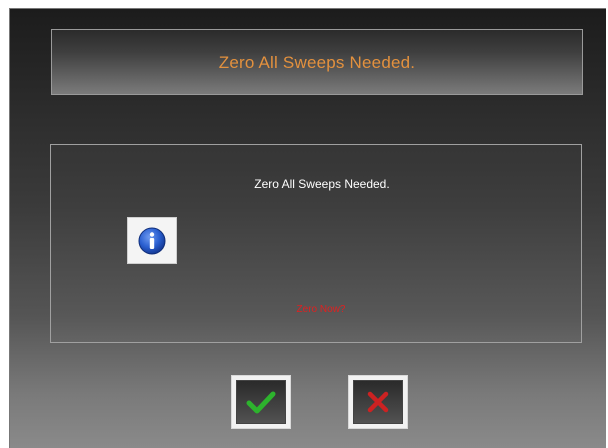 This screenshot has height=448, width=608. I want to click on ok-button-face, so click(261, 402).